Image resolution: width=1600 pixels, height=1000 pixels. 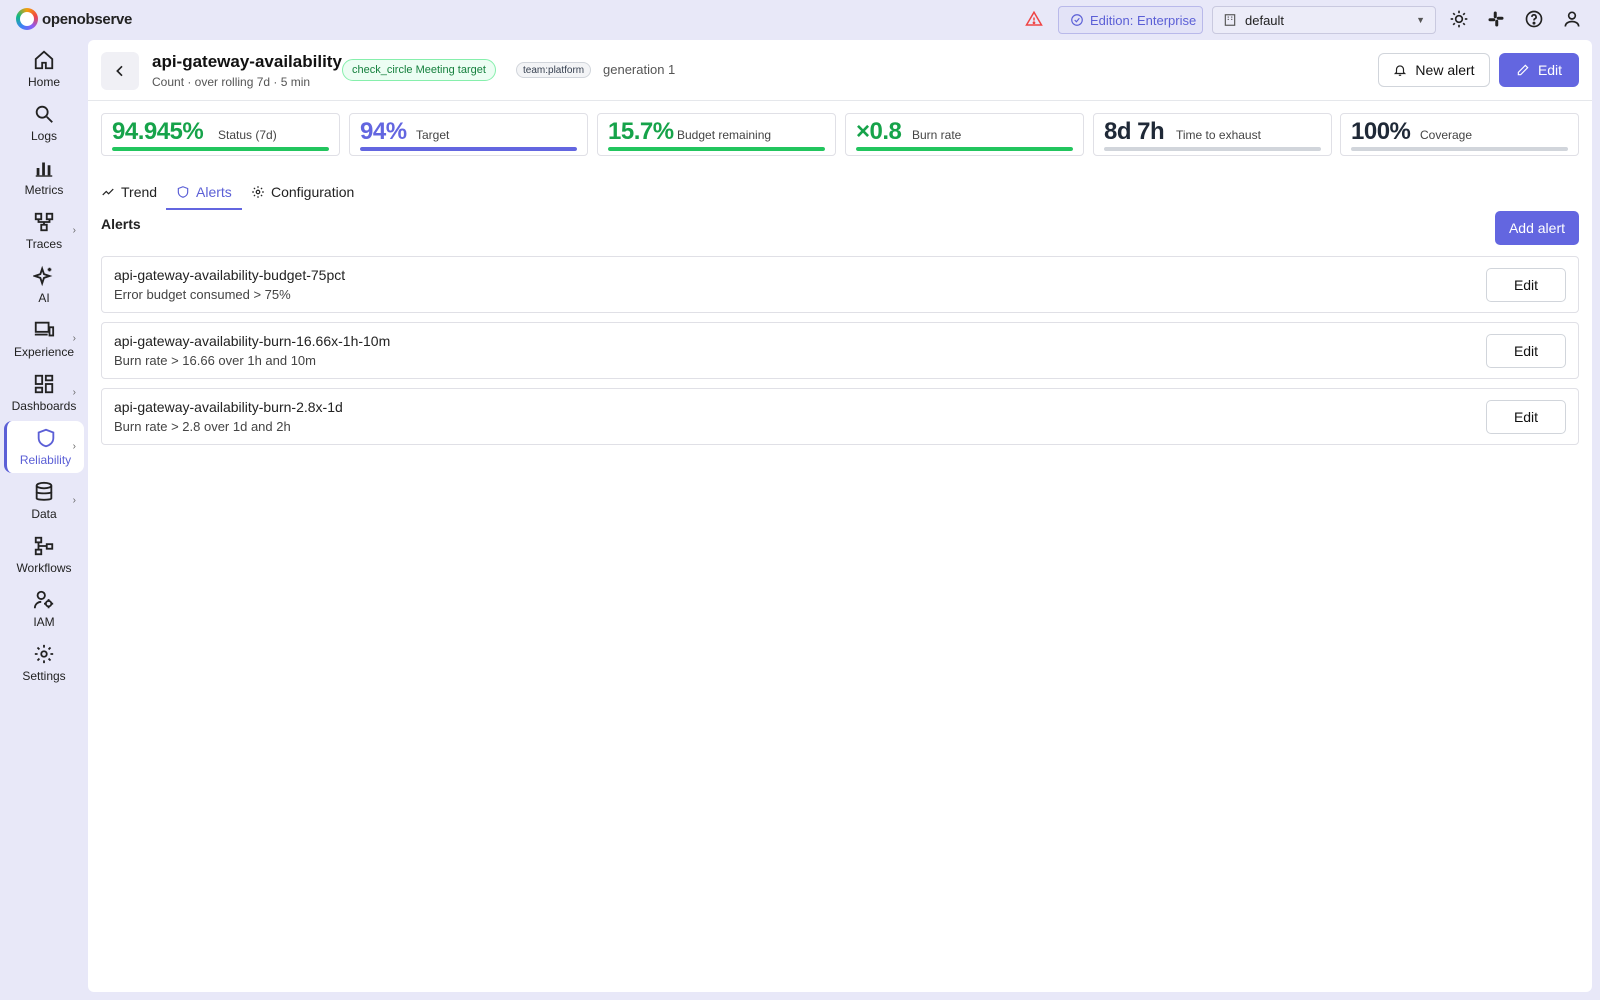 I want to click on alert-description: Error budget consumed > 75%, so click(x=202, y=294).